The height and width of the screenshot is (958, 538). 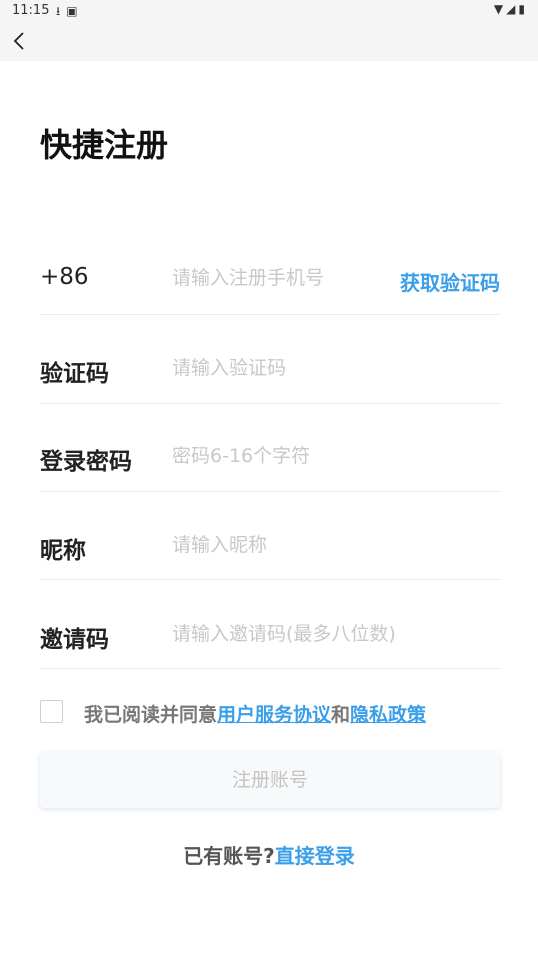 I want to click on notification-icon: ▣, so click(x=75, y=11).